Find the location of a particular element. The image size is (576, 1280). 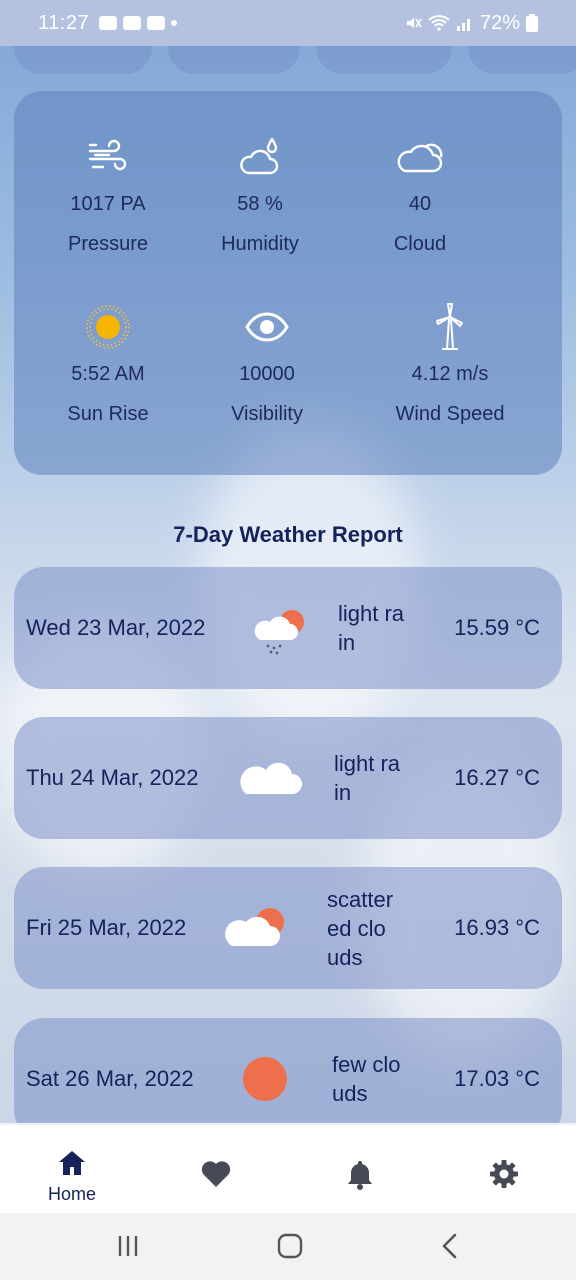

humidity-label: Humidity is located at coordinates (260, 244).